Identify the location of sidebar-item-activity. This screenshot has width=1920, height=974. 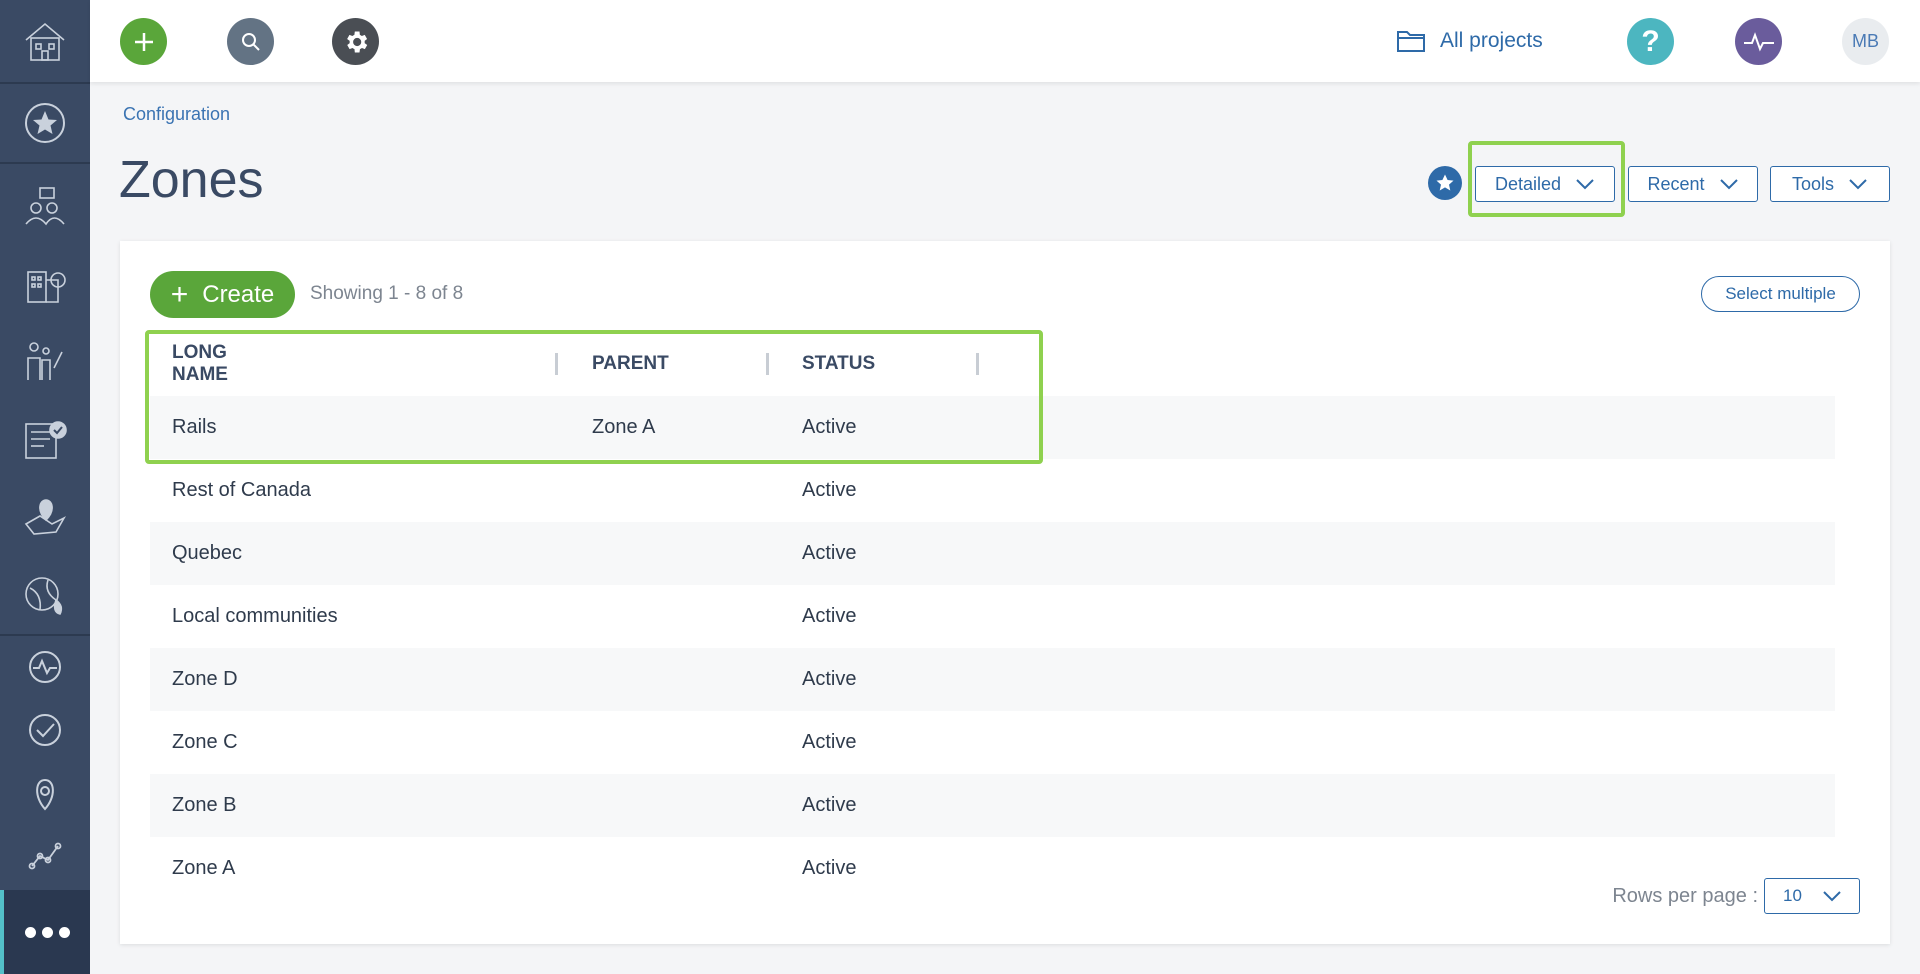
(45, 667).